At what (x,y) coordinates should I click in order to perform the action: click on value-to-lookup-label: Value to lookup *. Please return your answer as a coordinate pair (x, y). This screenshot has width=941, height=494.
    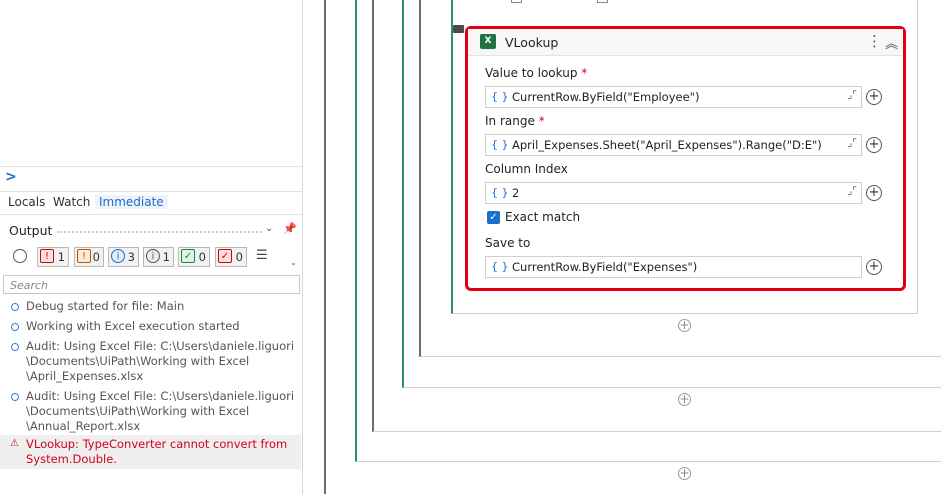
    Looking at the image, I should click on (536, 73).